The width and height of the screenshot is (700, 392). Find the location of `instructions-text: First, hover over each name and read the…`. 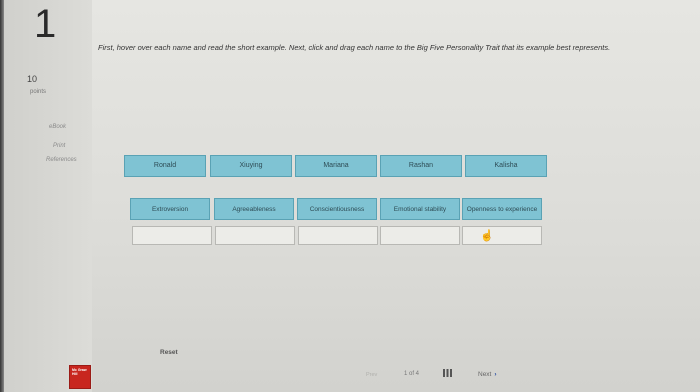

instructions-text: First, hover over each name and read the… is located at coordinates (354, 47).